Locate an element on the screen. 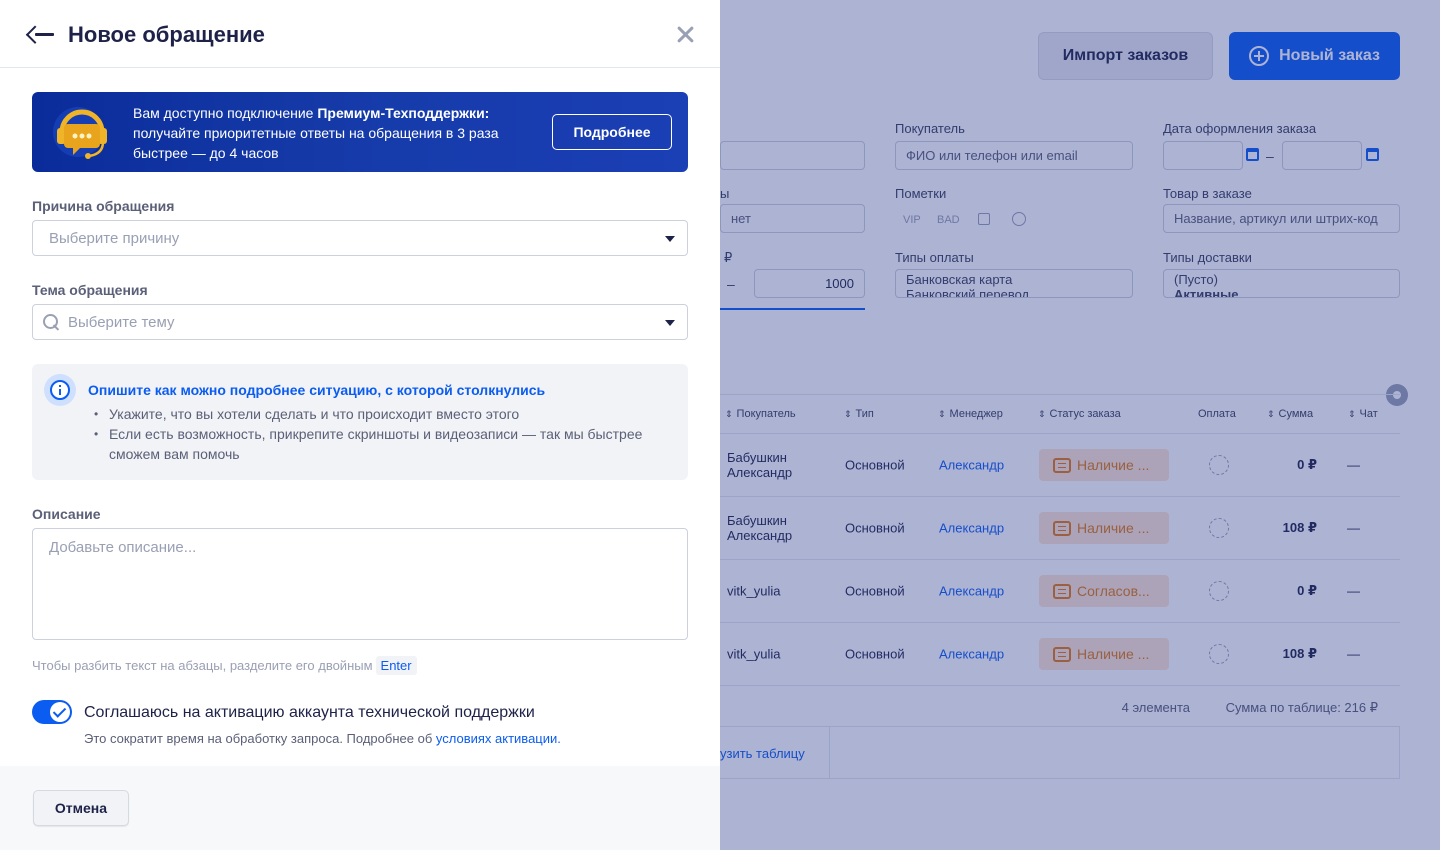 The image size is (1440, 850). topic-label: Тема обращения is located at coordinates (90, 290).